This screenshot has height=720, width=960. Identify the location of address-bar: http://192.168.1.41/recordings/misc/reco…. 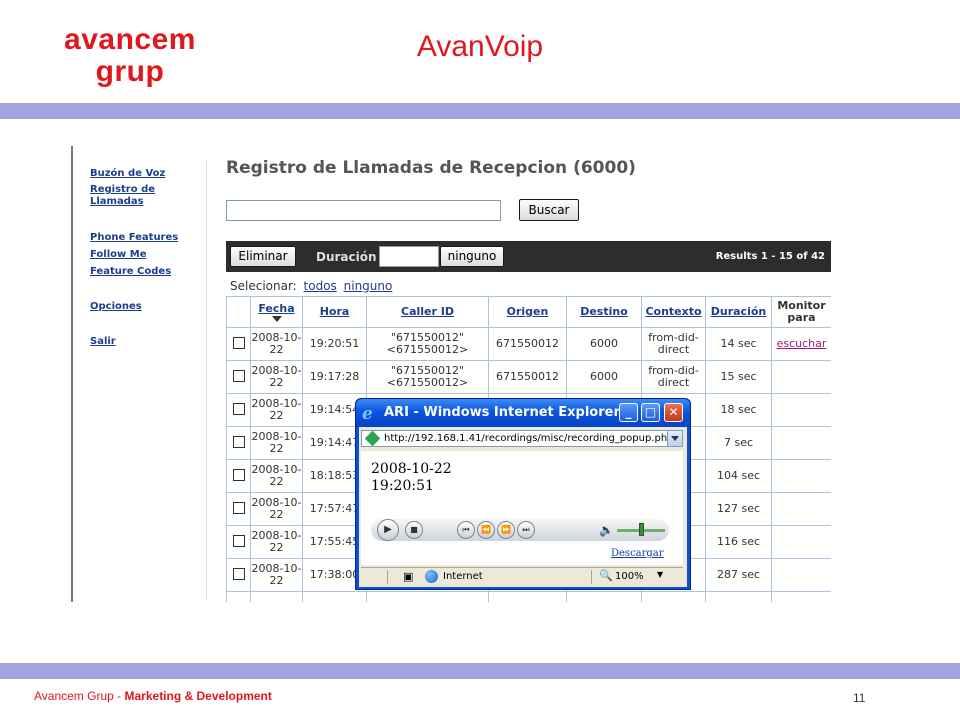
(522, 438).